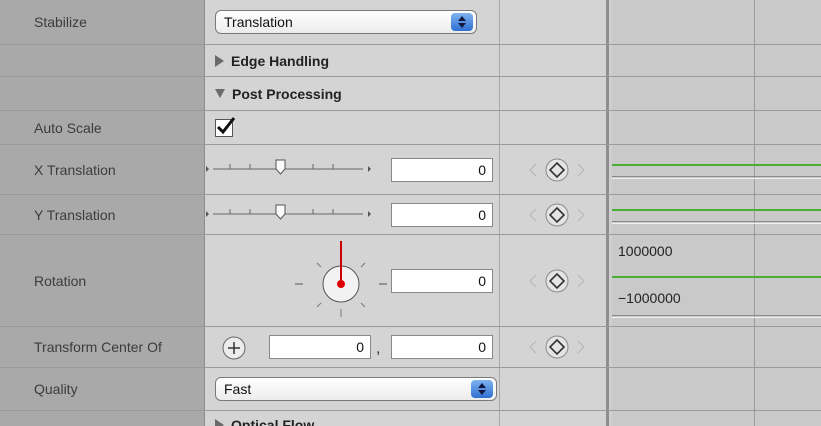 The image size is (821, 426). Describe the element at coordinates (716, 280) in the screenshot. I see `rotation-curve: 1000000 −1000000` at that location.